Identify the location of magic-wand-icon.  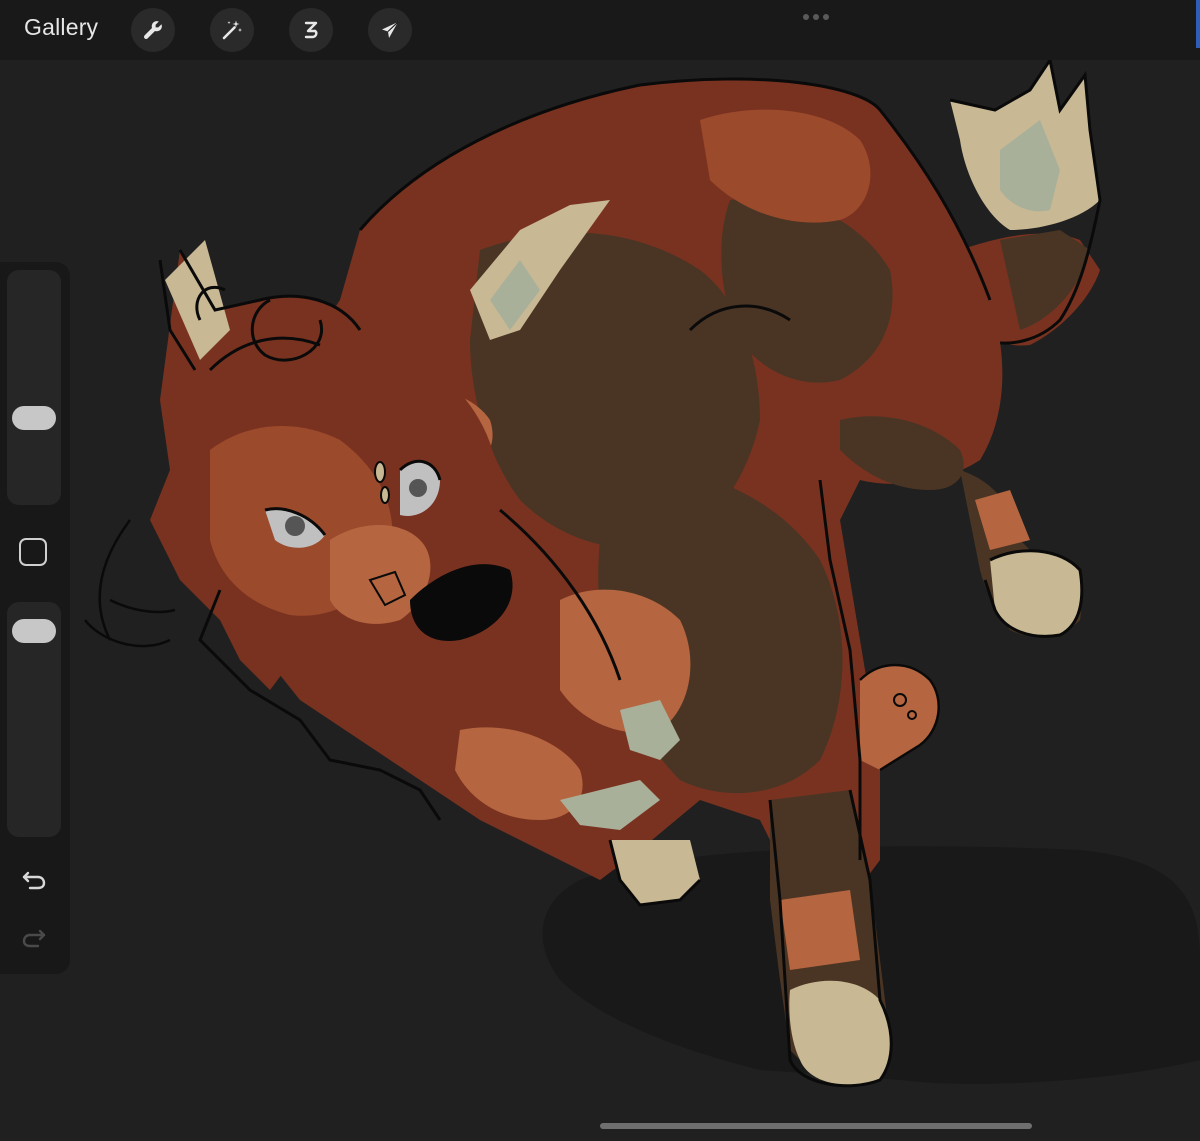
(232, 30).